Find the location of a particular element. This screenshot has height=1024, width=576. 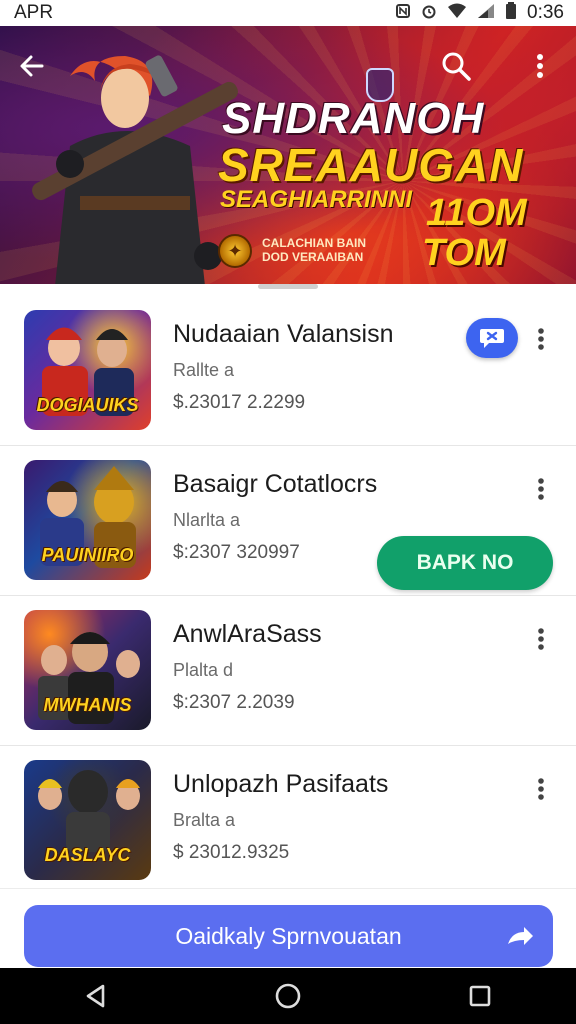

wifi-icon is located at coordinates (457, 13).